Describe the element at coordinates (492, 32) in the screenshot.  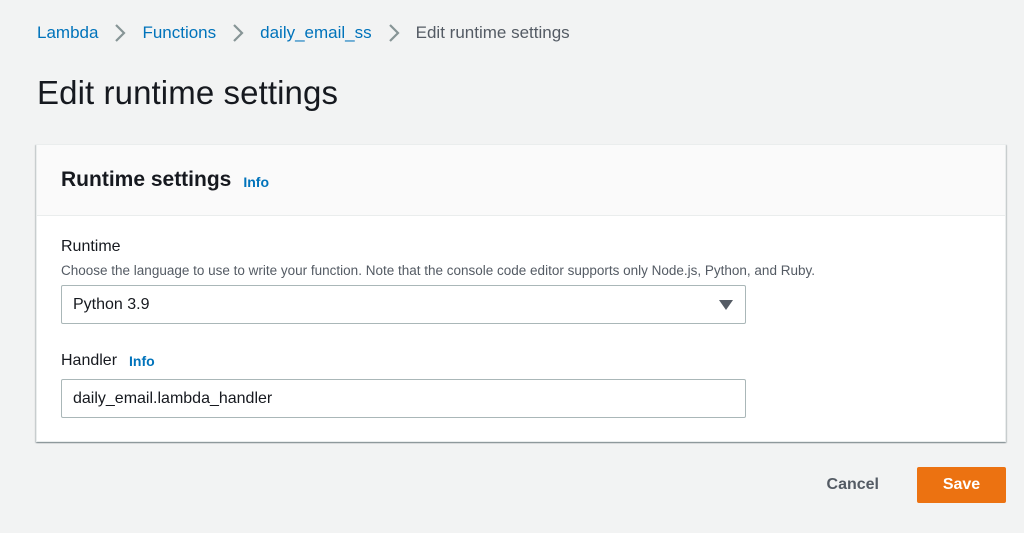
I see `breadcrumb-current: Edit runtime settings` at that location.